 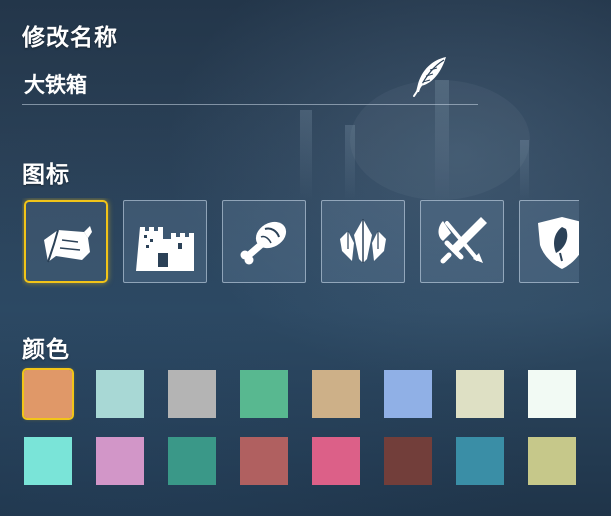 I want to click on crystal-icon, so click(x=363, y=241).